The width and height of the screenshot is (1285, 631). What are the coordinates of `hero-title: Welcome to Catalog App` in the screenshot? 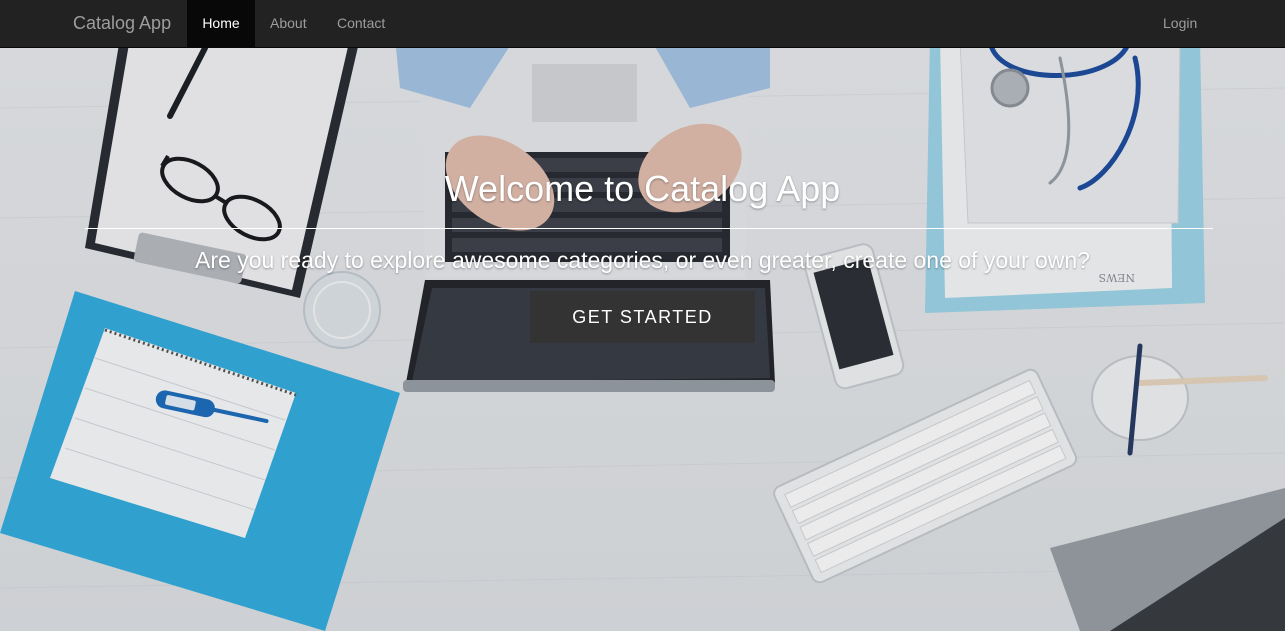 It's located at (642, 188).